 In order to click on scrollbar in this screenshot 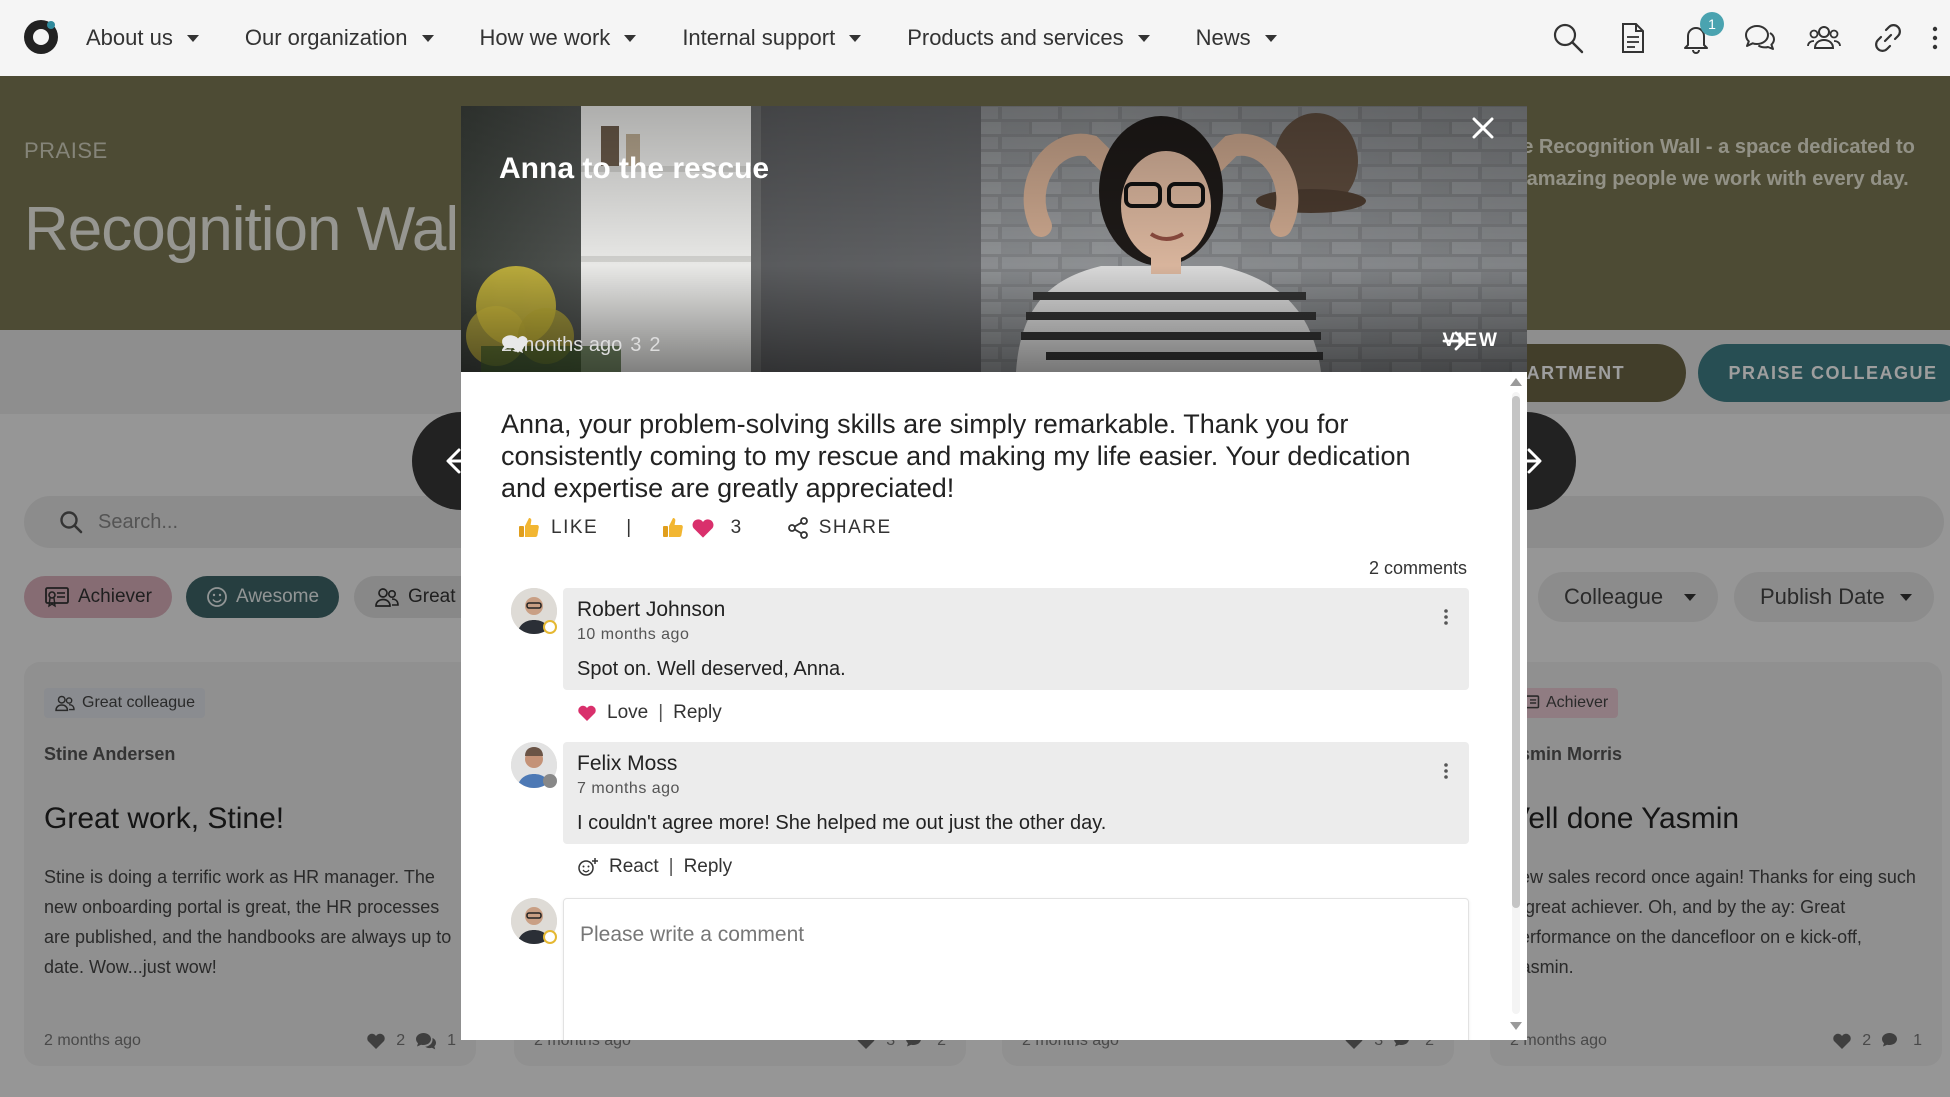, I will do `click(1515, 704)`.